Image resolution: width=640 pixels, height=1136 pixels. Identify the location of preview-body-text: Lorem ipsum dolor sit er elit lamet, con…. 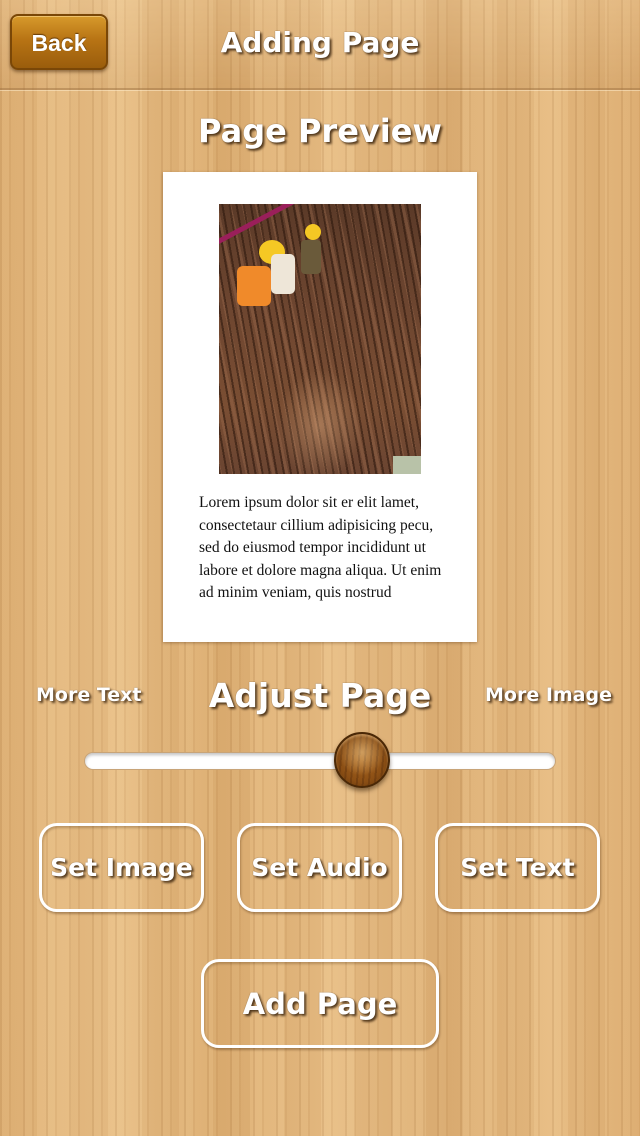
(320, 547).